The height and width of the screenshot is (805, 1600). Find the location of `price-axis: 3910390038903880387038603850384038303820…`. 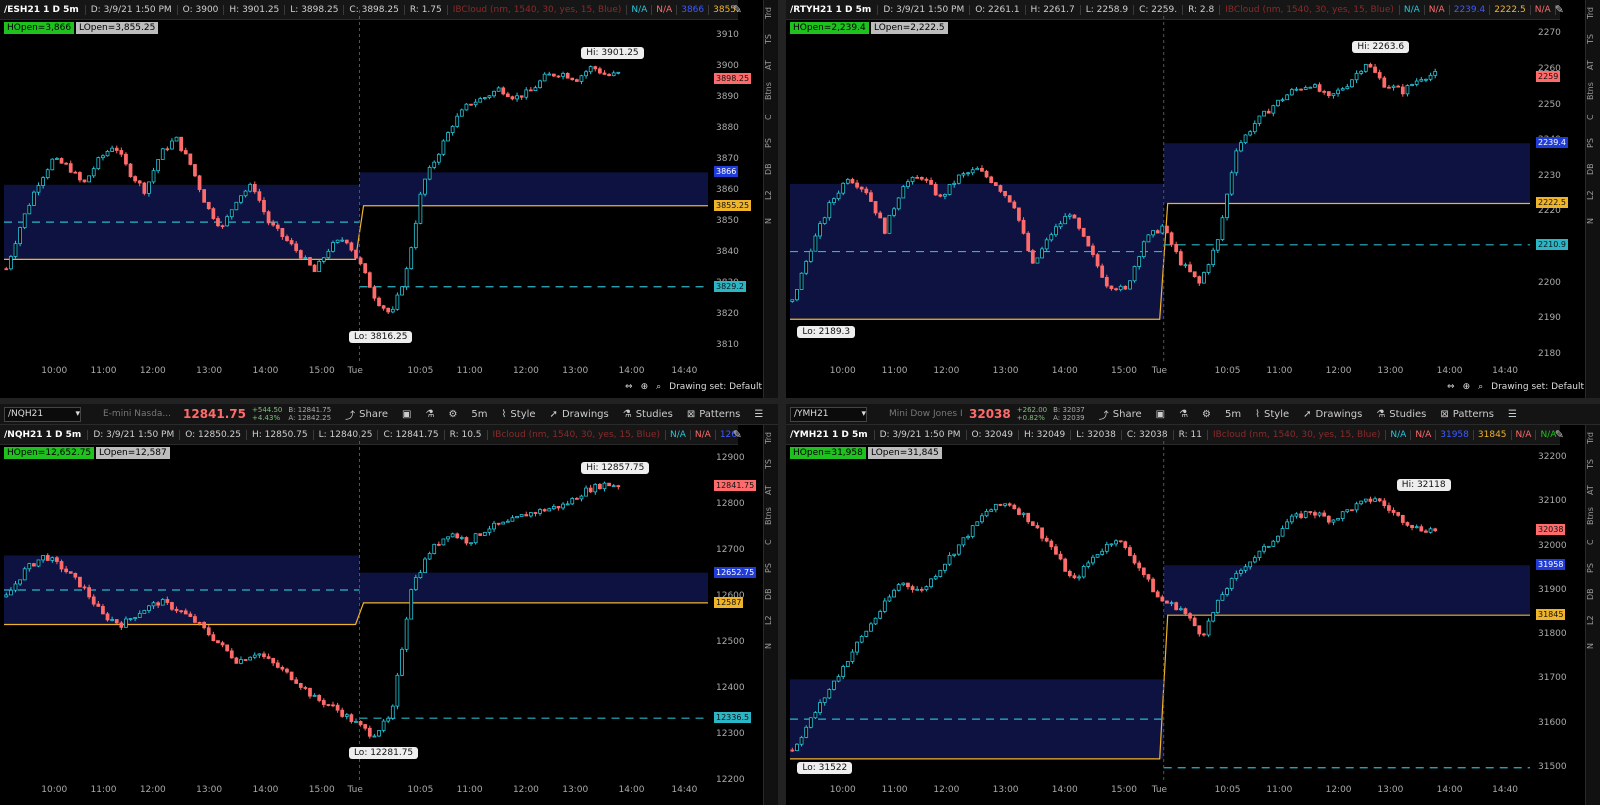

price-axis: 3910390038903880387038603850384038303820… is located at coordinates (740, 199).